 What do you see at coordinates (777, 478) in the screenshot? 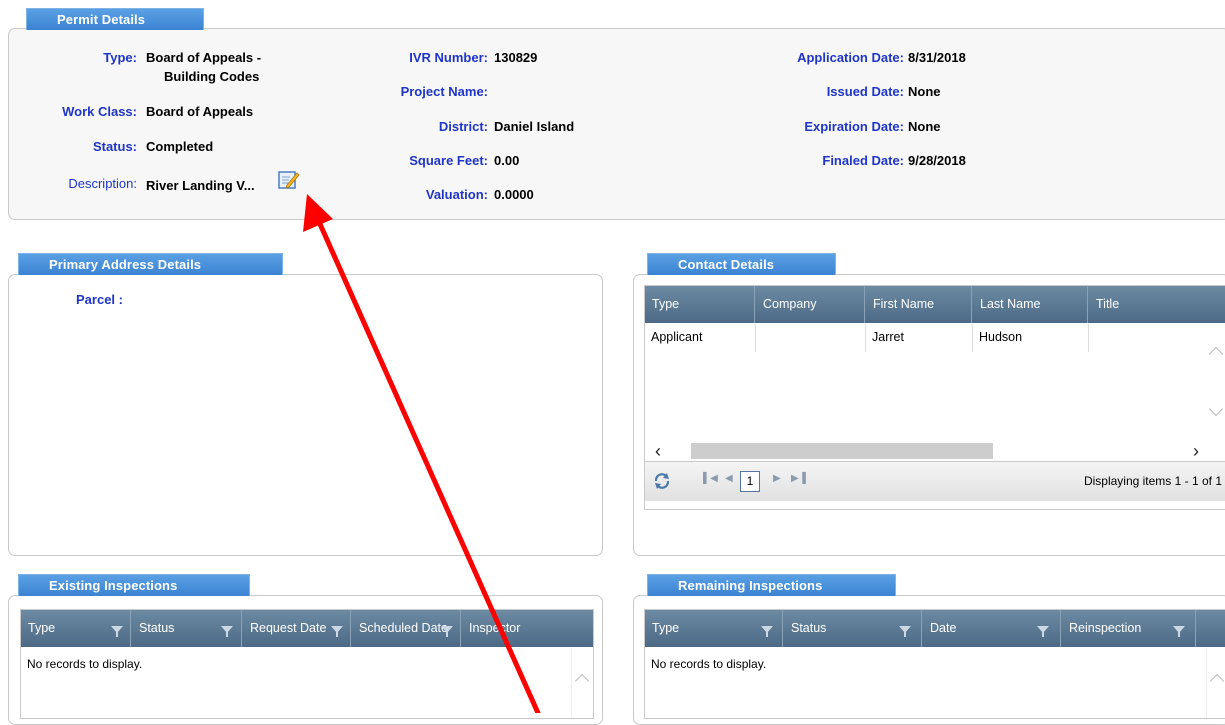
I see `next-page-icon: ▶` at bounding box center [777, 478].